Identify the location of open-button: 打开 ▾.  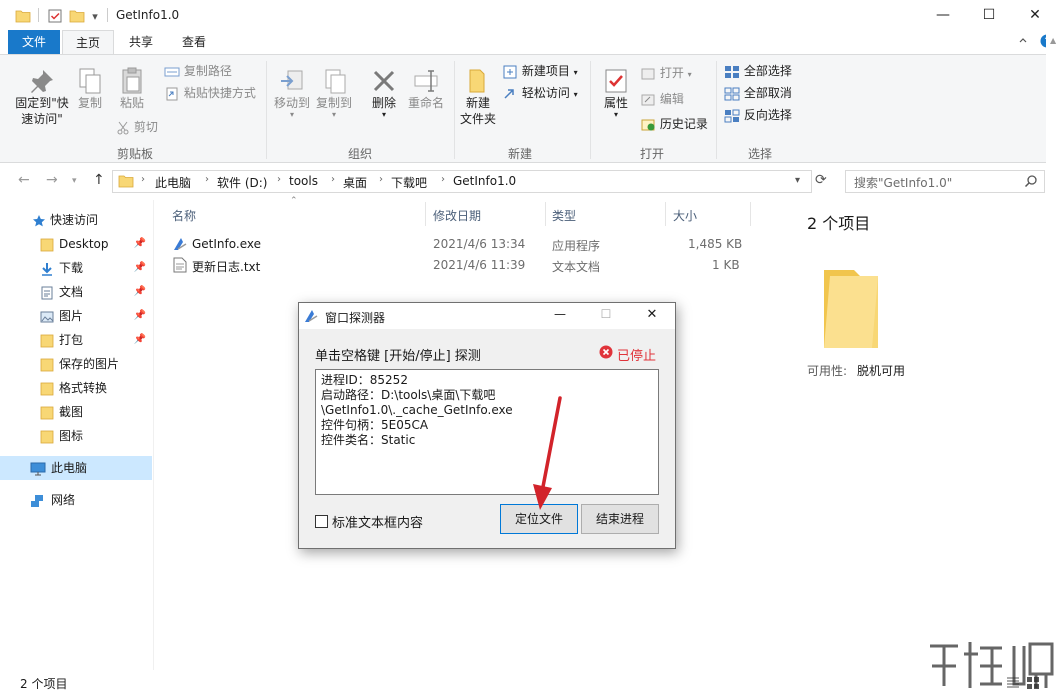
(666, 73).